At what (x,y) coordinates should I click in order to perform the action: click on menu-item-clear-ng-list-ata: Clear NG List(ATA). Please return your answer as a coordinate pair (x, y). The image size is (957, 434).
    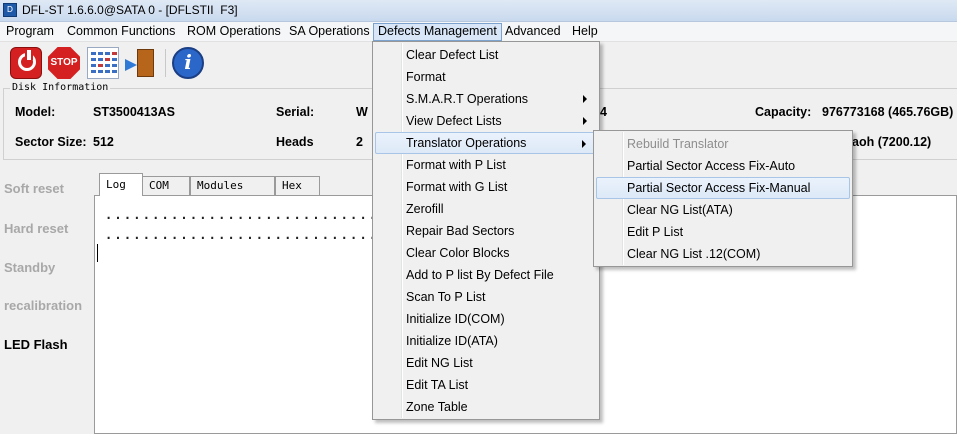
    Looking at the image, I should click on (723, 210).